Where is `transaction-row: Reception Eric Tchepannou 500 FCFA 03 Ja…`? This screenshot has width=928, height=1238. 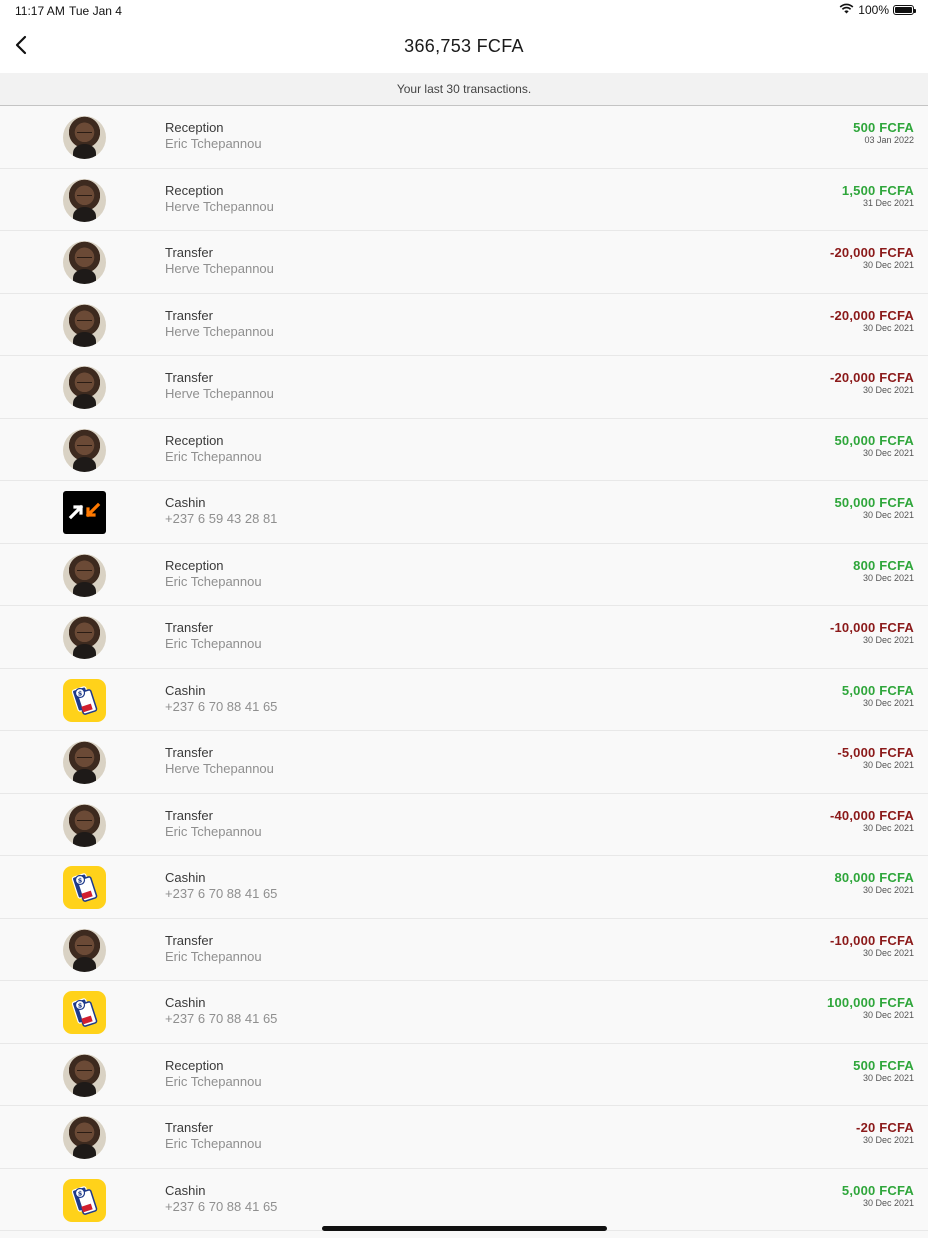 transaction-row: Reception Eric Tchepannou 500 FCFA 03 Ja… is located at coordinates (464, 137).